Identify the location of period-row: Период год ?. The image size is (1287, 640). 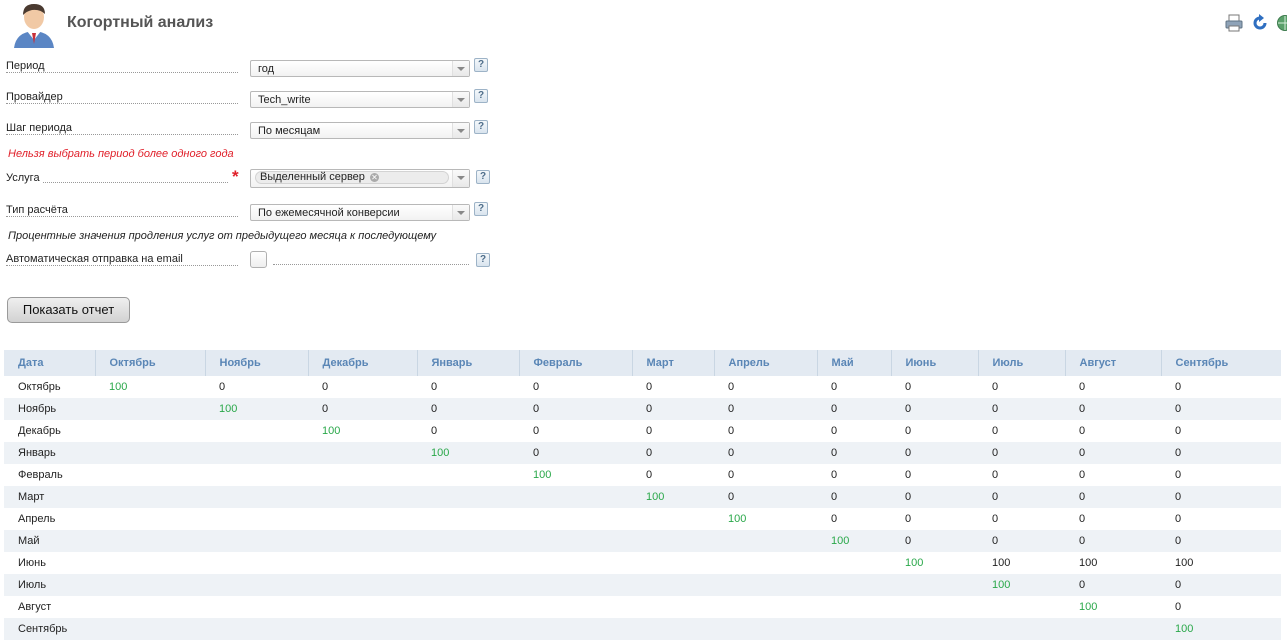
(250, 71).